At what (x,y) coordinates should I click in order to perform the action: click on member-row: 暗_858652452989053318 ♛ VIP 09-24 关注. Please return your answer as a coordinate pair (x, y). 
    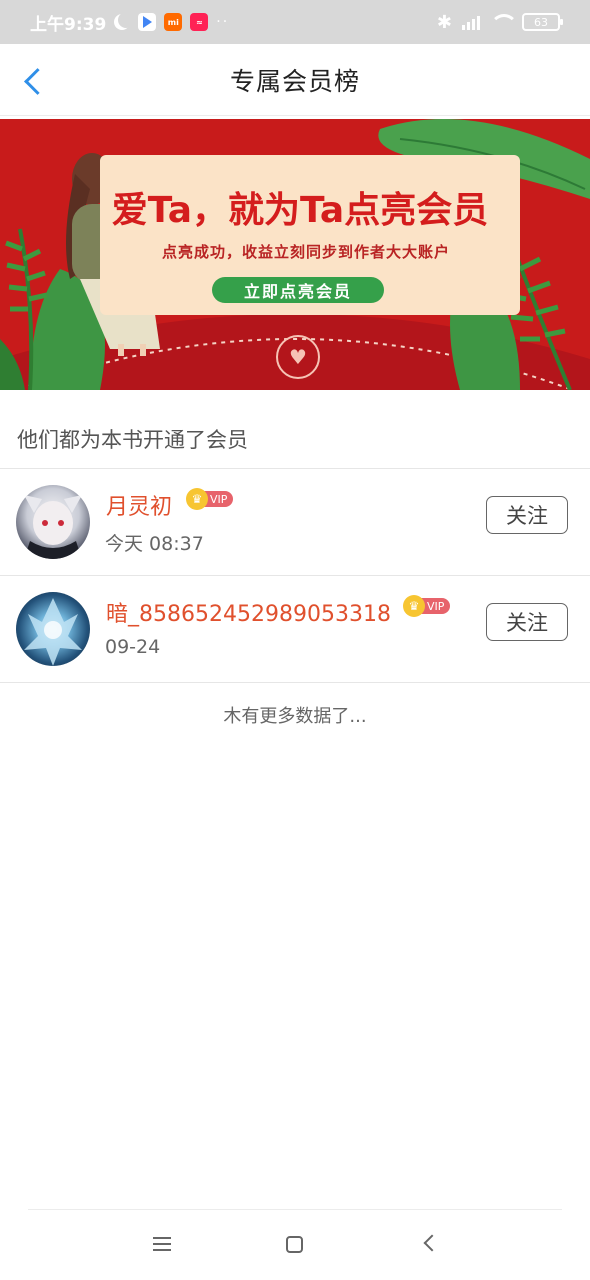
    Looking at the image, I should click on (295, 629).